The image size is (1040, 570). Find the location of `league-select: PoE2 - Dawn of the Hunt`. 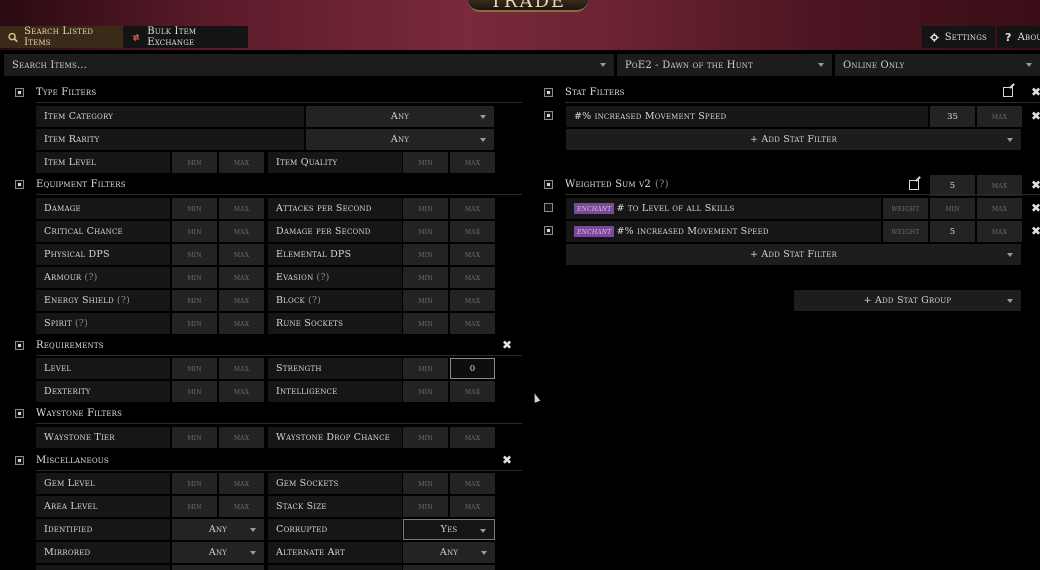

league-select: PoE2 - Dawn of the Hunt is located at coordinates (724, 65).